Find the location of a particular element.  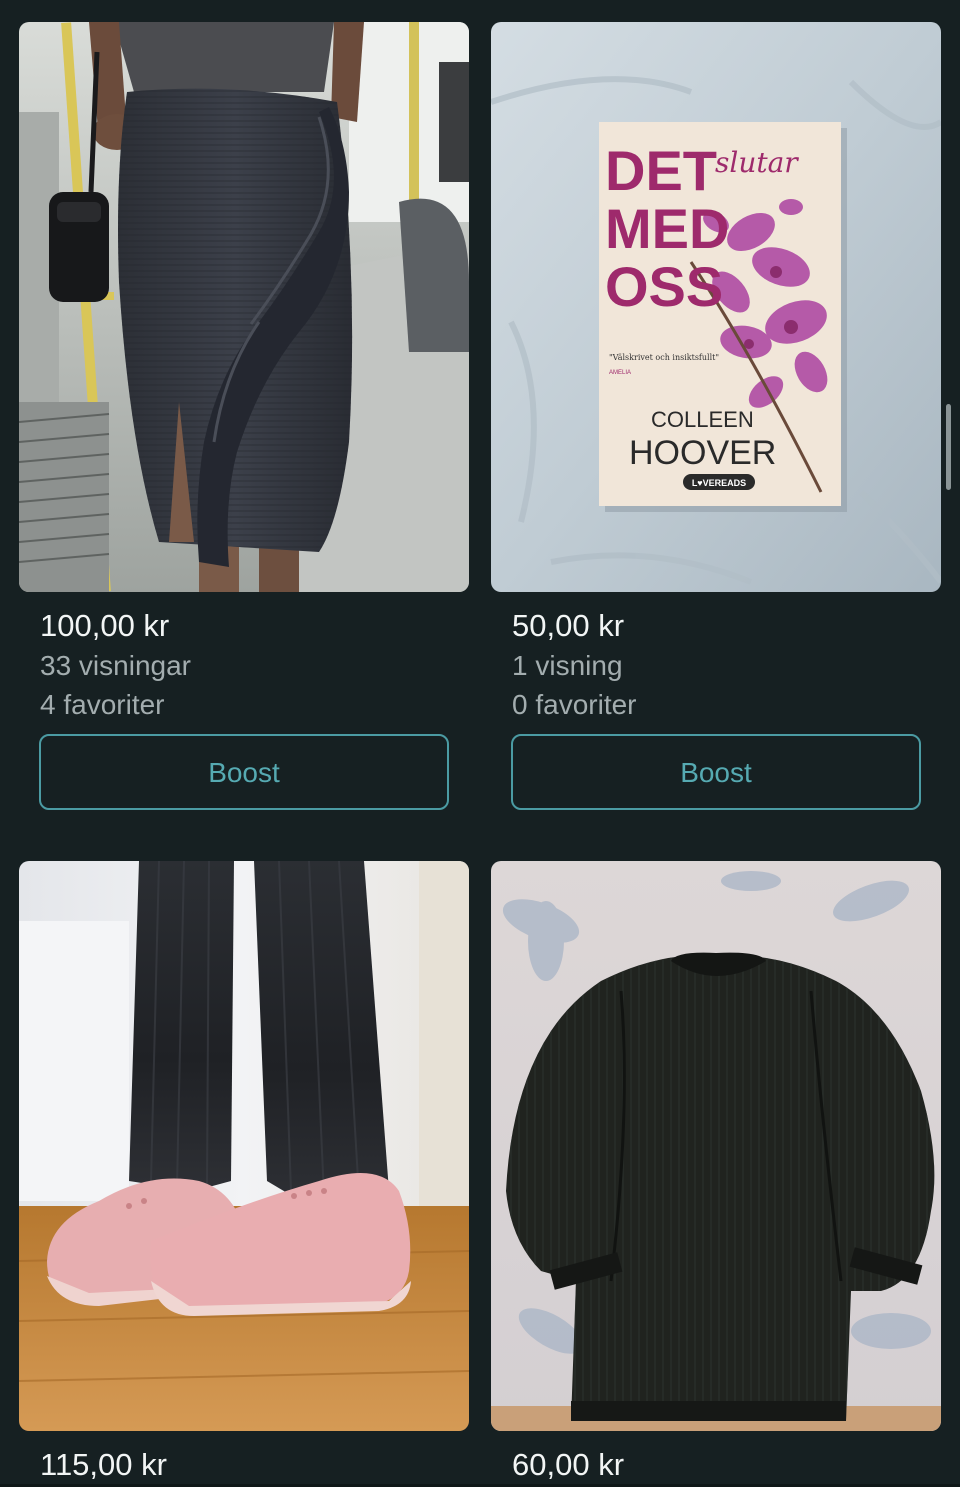

book-title-line3: OSS is located at coordinates (664, 286).